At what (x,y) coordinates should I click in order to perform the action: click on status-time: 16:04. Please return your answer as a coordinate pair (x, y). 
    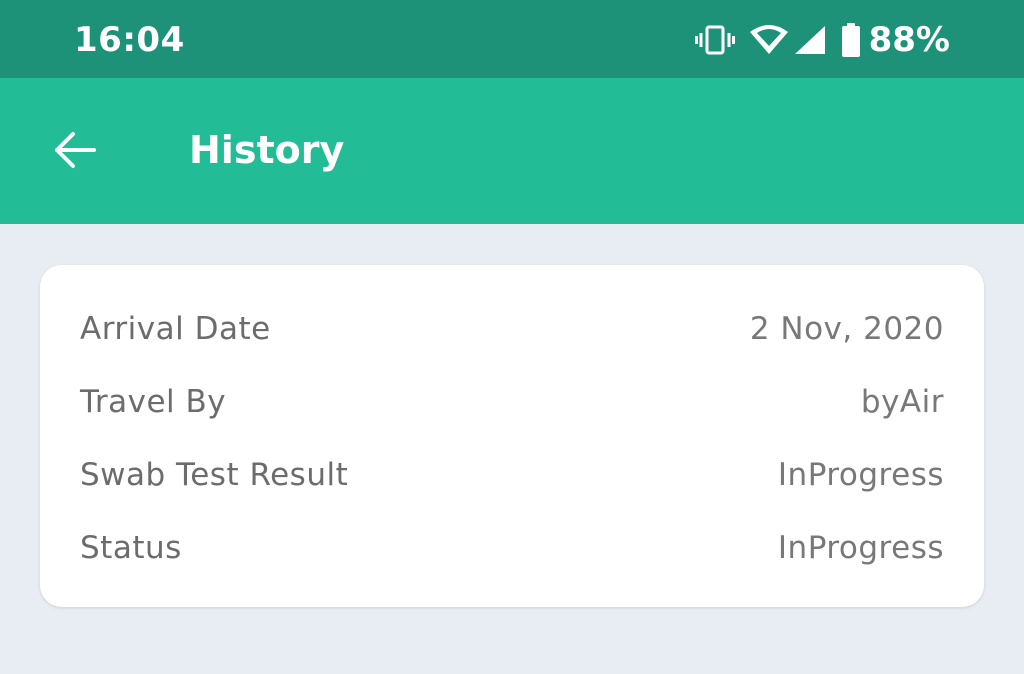
    Looking at the image, I should click on (129, 40).